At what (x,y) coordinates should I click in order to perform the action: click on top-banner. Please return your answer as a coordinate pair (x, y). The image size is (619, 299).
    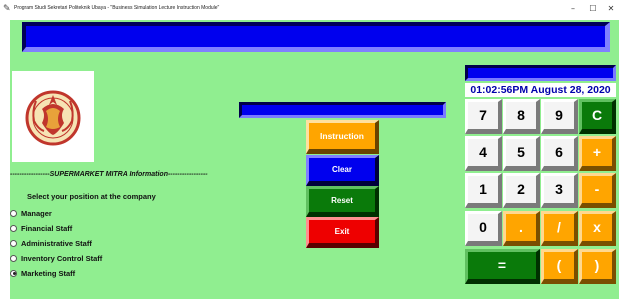
    Looking at the image, I should click on (316, 37).